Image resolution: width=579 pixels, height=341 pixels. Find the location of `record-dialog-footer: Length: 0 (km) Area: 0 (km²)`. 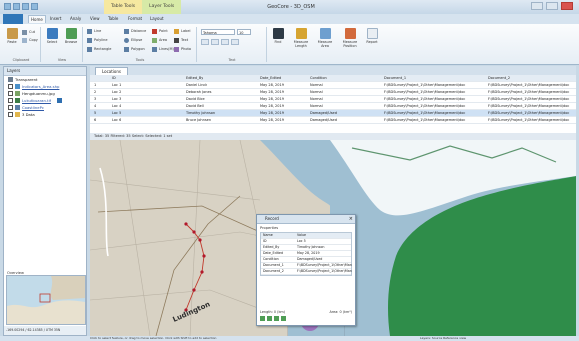

record-dialog-footer: Length: 0 (km) Area: 0 (km²) is located at coordinates (306, 315).